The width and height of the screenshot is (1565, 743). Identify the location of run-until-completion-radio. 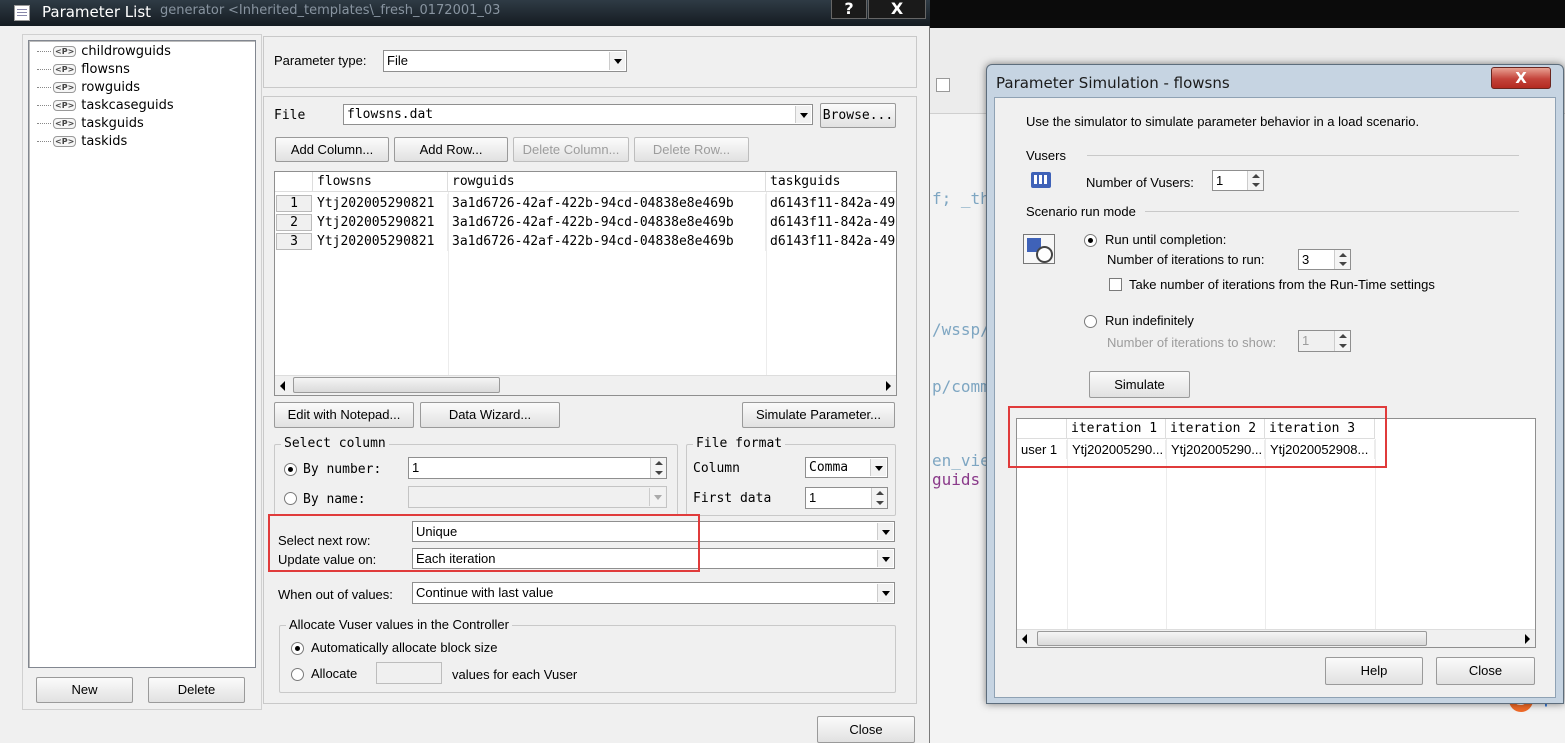
(1090, 240).